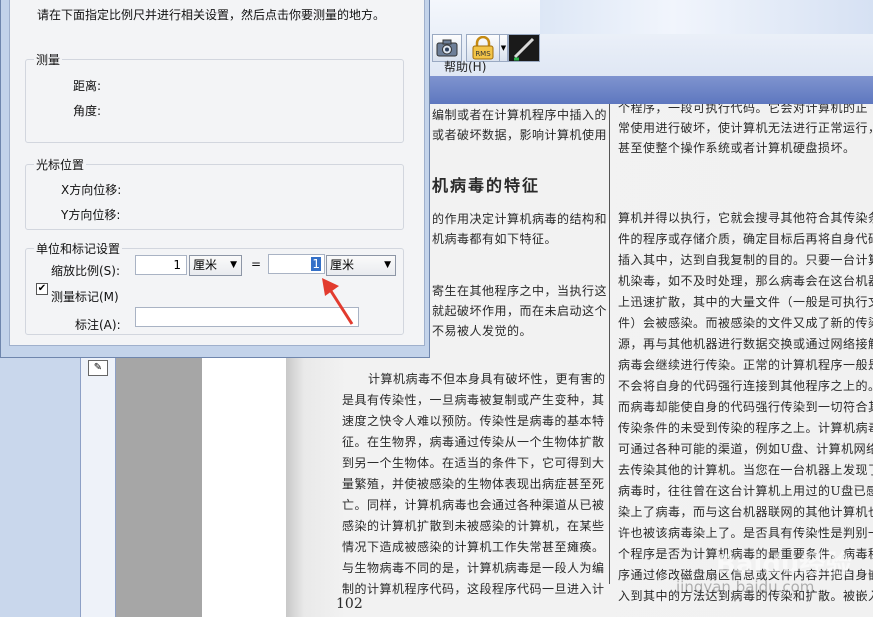  Describe the element at coordinates (609, 344) in the screenshot. I see `column-divider` at that location.